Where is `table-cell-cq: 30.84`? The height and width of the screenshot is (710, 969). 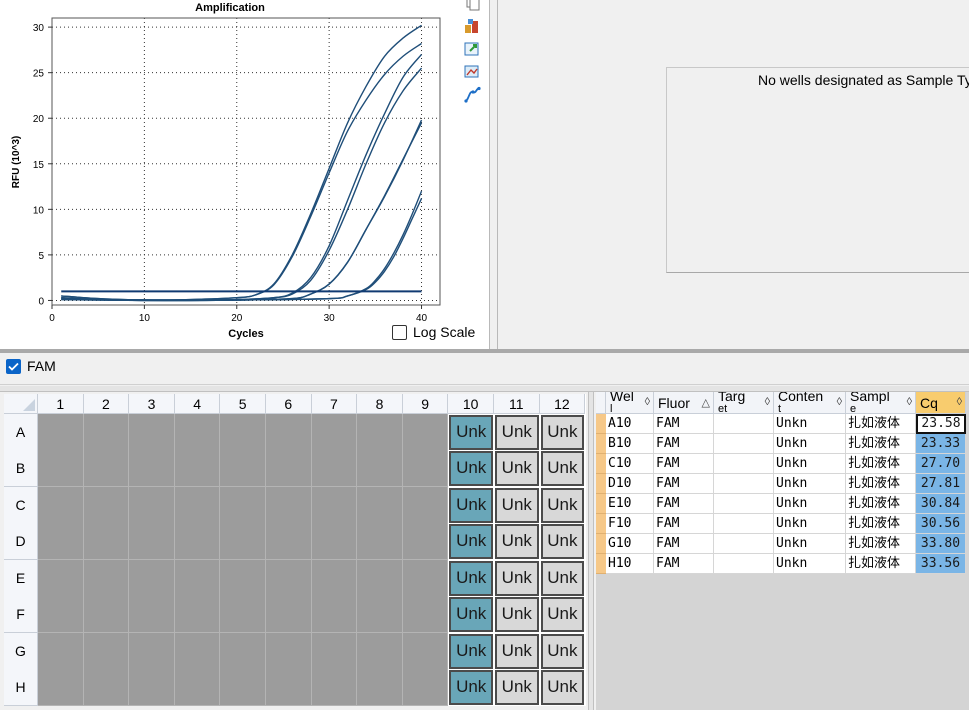
table-cell-cq: 30.84 is located at coordinates (941, 504).